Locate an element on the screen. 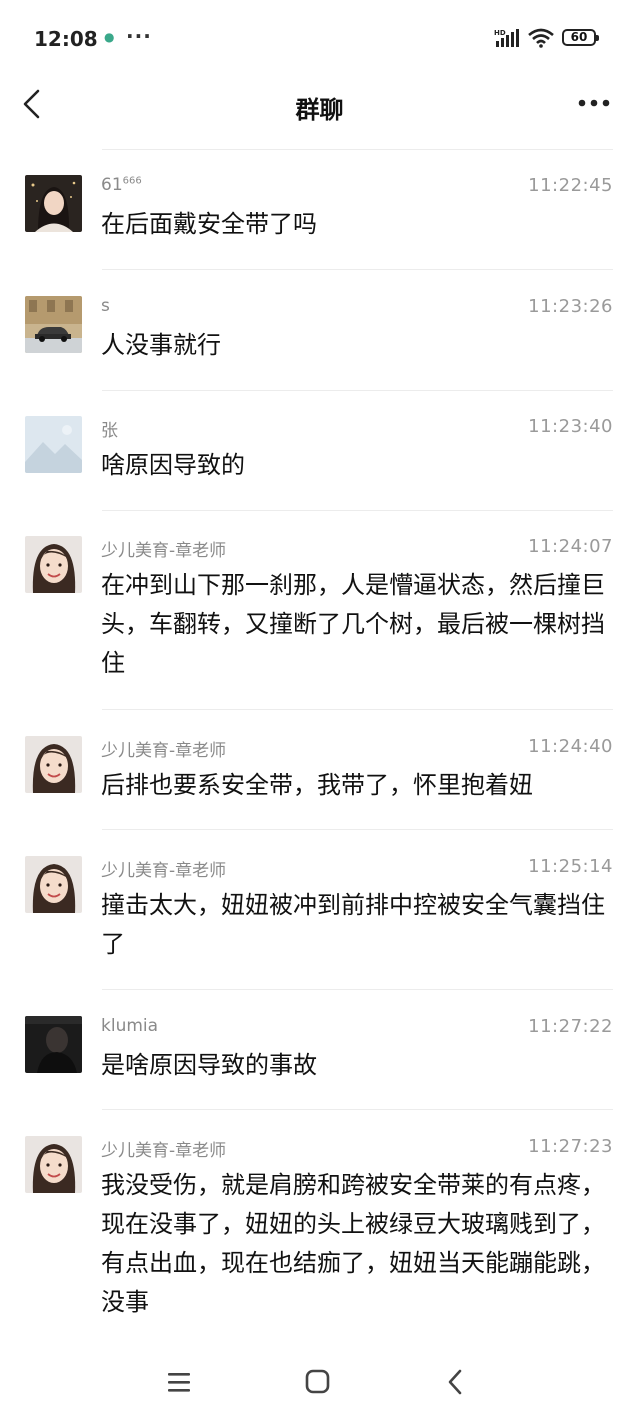  header-divider is located at coordinates (357, 149).